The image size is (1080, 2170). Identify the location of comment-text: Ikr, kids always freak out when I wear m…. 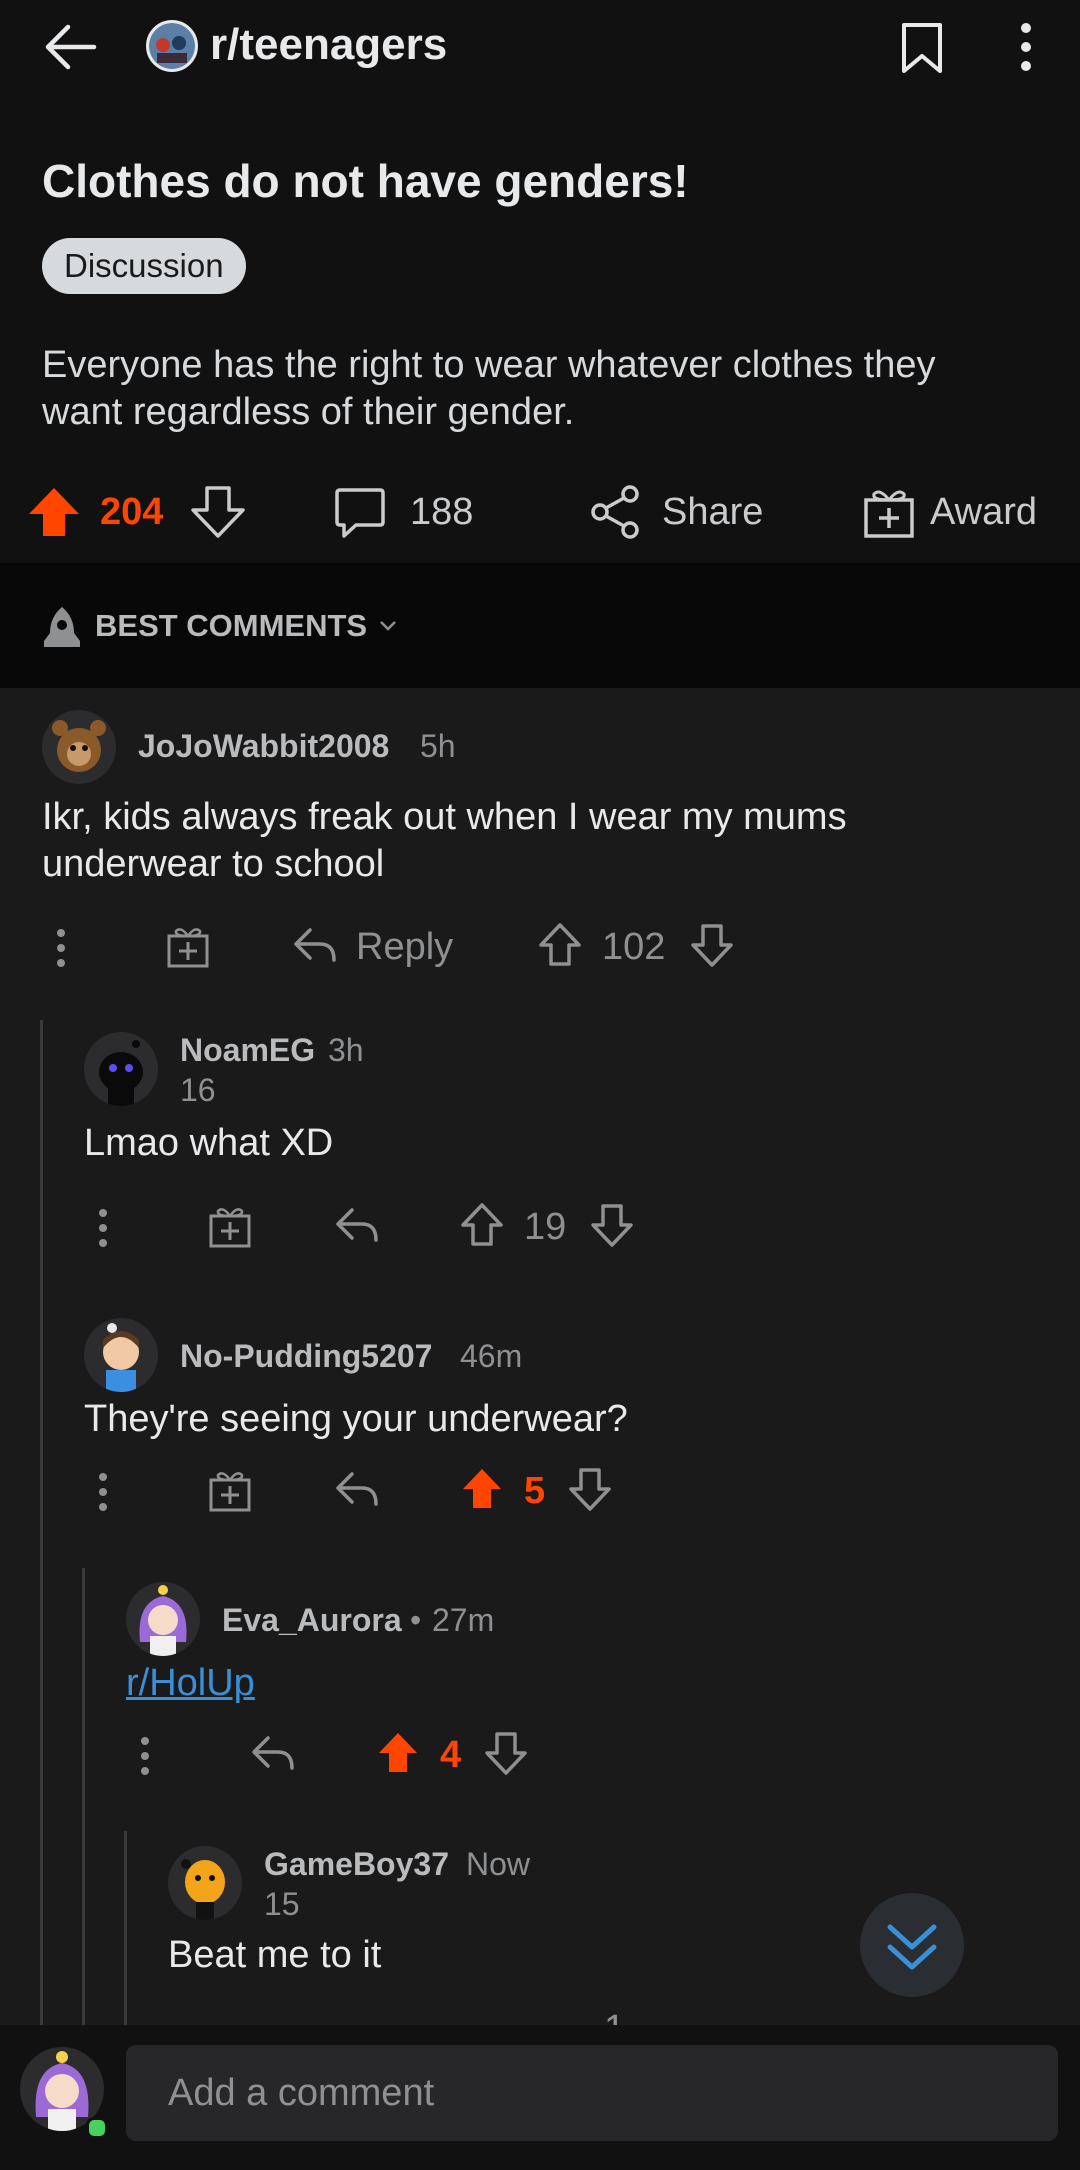
(444, 840).